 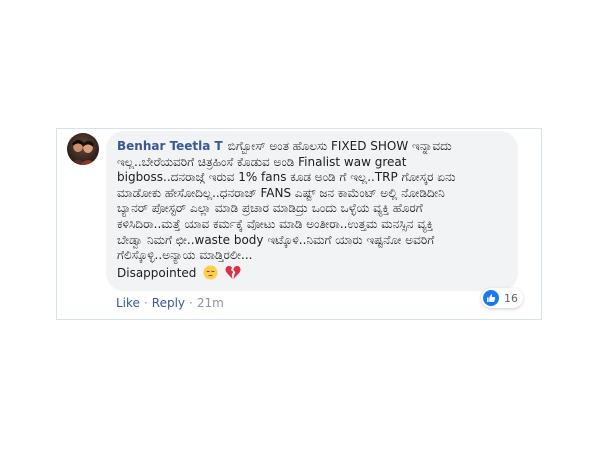 What do you see at coordinates (128, 303) in the screenshot?
I see `like-link: Like` at bounding box center [128, 303].